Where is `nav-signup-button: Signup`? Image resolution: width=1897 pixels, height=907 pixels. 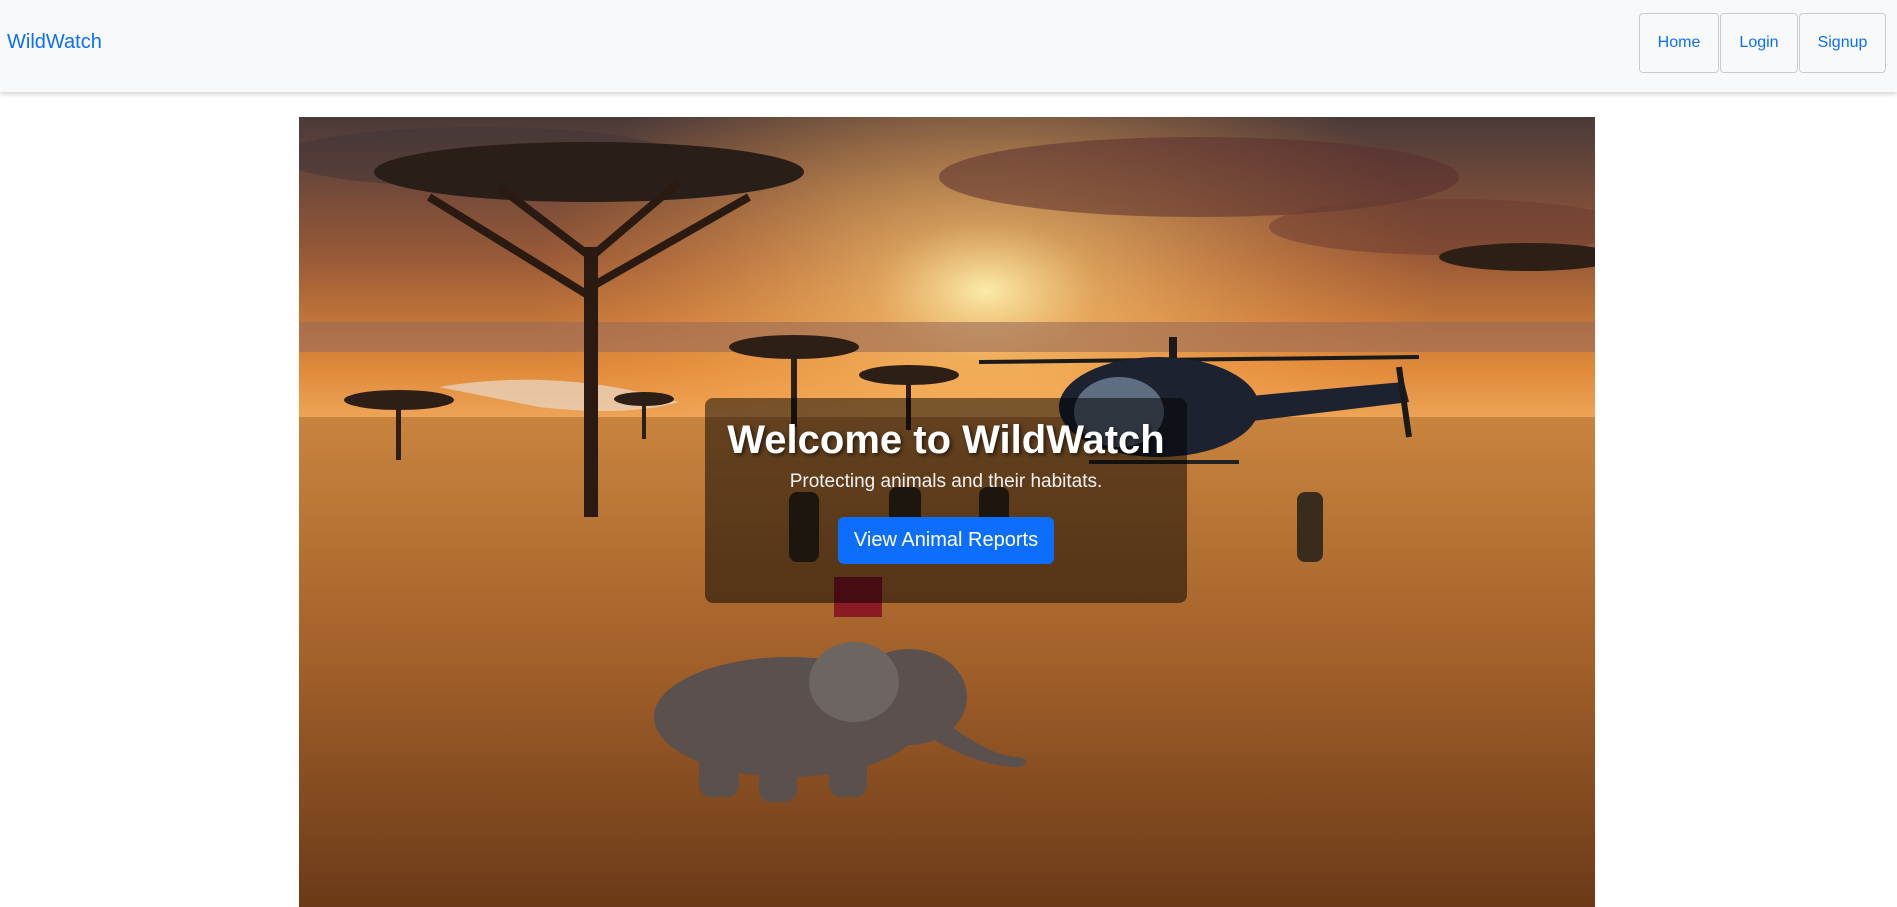 nav-signup-button: Signup is located at coordinates (1842, 43).